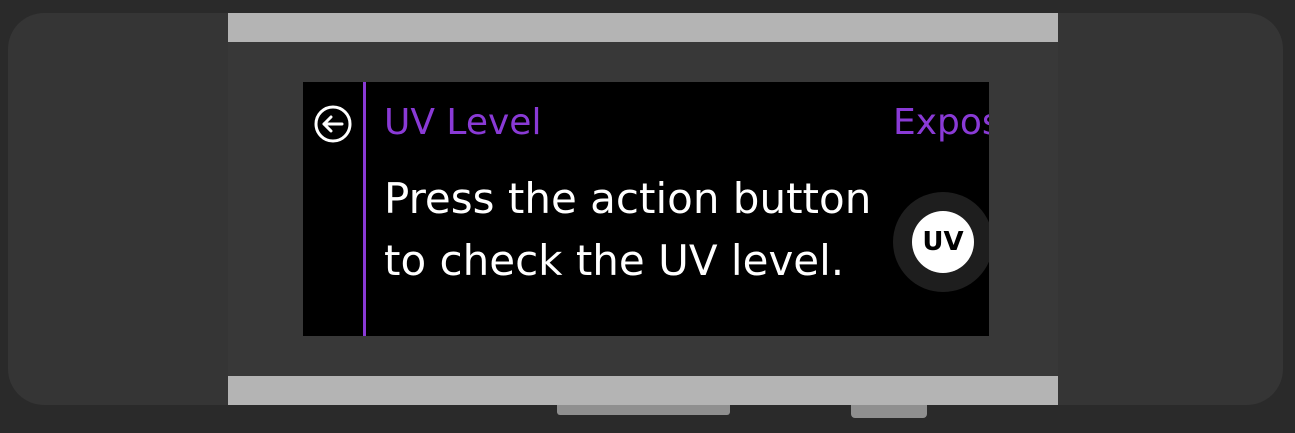 The image size is (1295, 433). I want to click on next-panel-preview: Expos UV, so click(941, 209).